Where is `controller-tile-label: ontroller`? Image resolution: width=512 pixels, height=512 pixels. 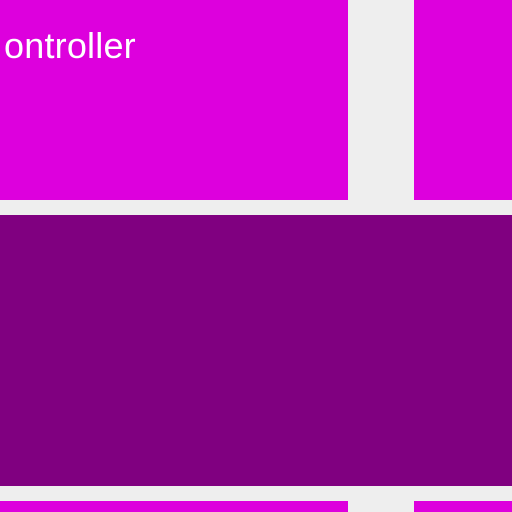
controller-tile-label: ontroller is located at coordinates (70, 45).